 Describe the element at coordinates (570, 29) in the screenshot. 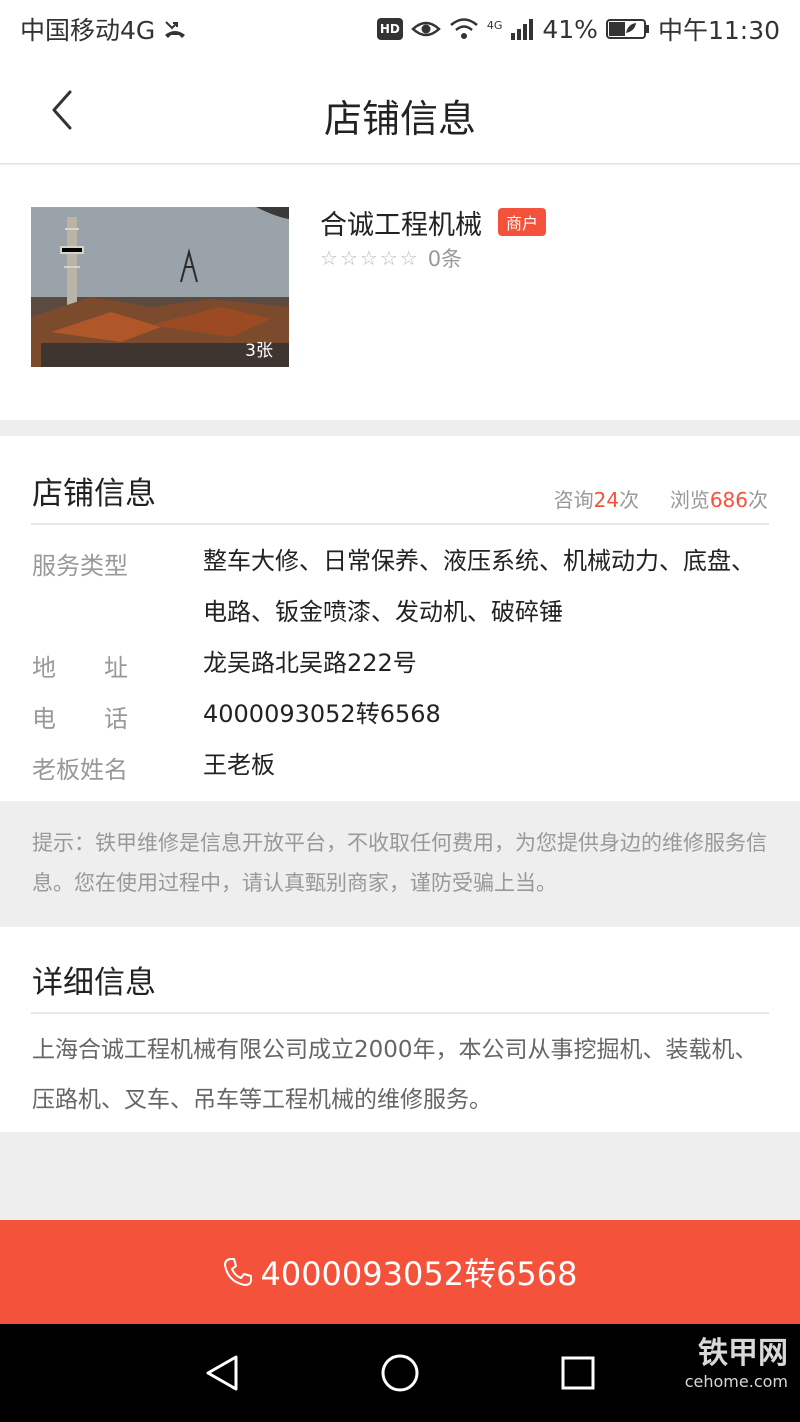

I see `battery-percent: 41%` at that location.